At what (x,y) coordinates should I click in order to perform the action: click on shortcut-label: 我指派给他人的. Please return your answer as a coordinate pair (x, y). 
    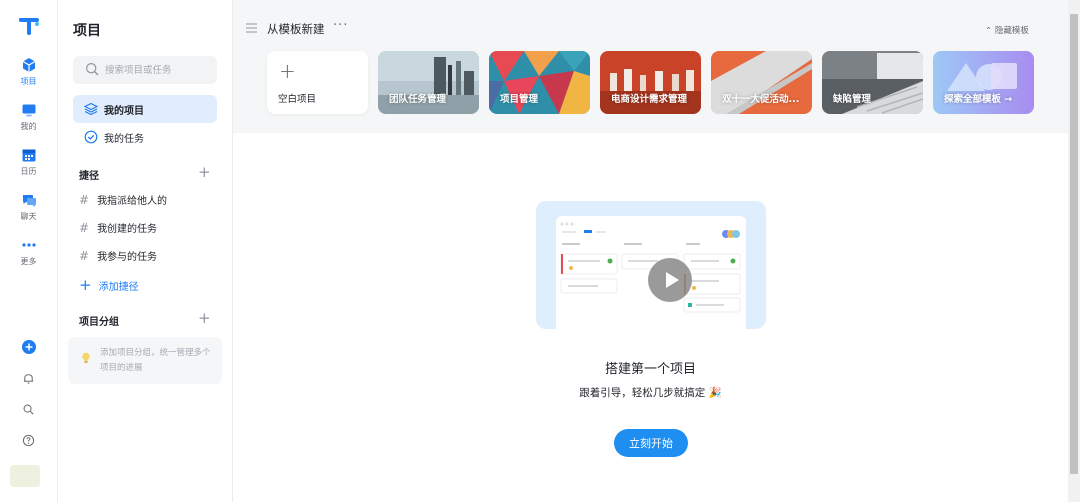
    Looking at the image, I should click on (132, 201).